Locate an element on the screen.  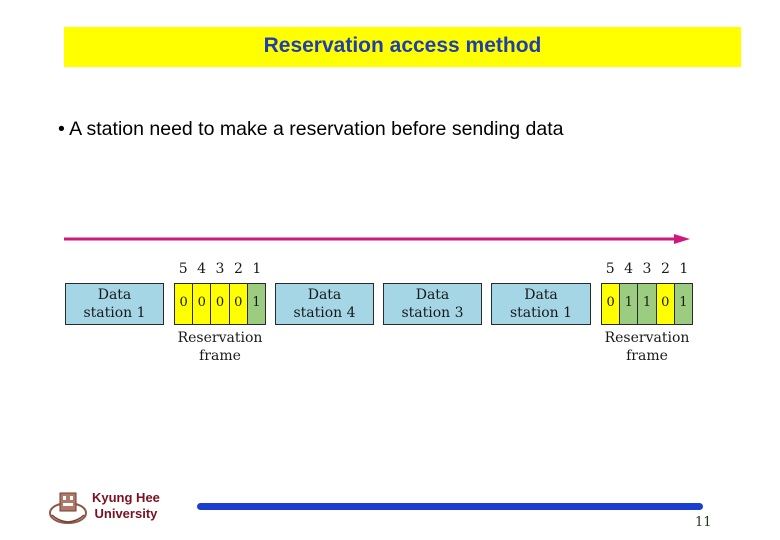
slide-title: Reservation access method is located at coordinates (402, 45).